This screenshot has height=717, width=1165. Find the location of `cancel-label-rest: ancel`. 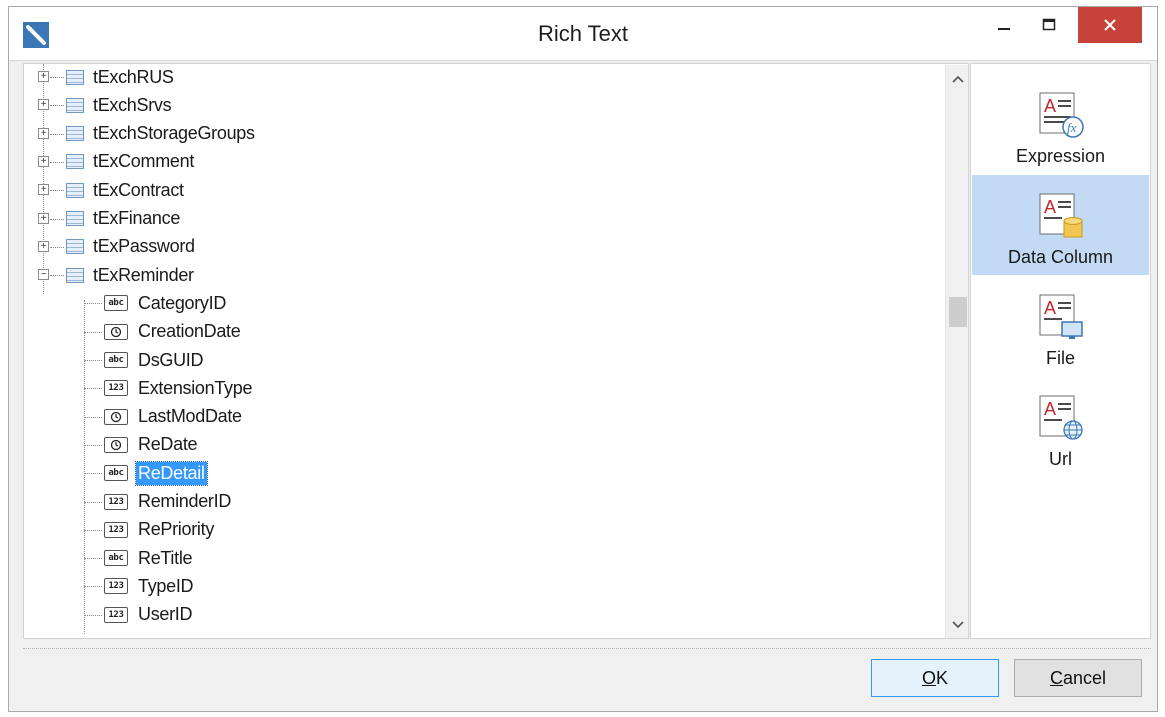

cancel-label-rest: ancel is located at coordinates (1084, 677).